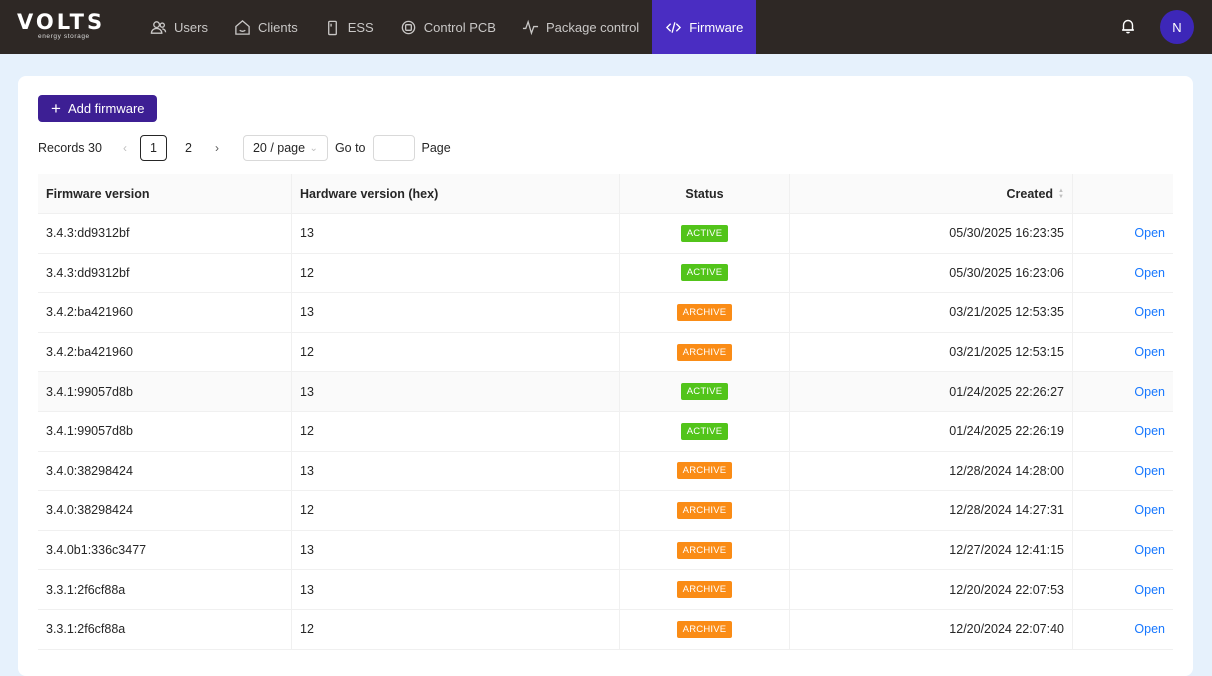 Image resolution: width=1212 pixels, height=676 pixels. What do you see at coordinates (165, 471) in the screenshot?
I see `firmware-version-cell: 3.4.0:38298424` at bounding box center [165, 471].